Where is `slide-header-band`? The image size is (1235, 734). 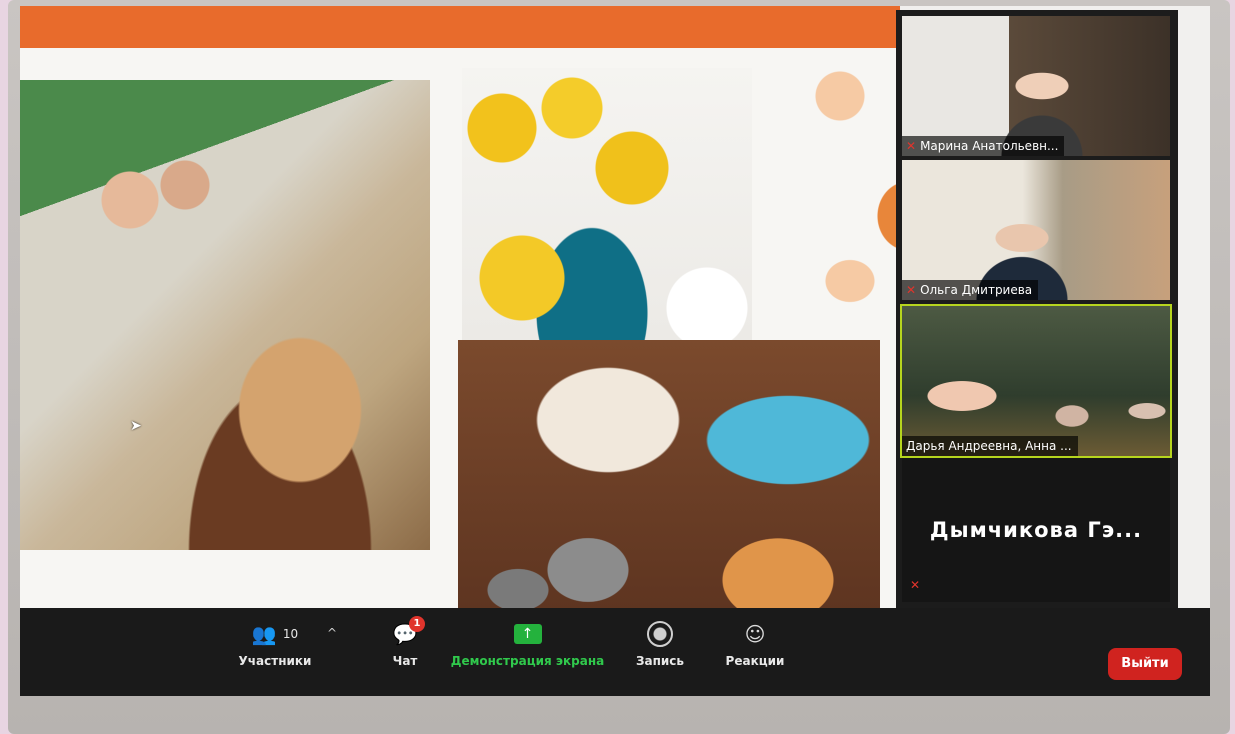
slide-header-band is located at coordinates (460, 27).